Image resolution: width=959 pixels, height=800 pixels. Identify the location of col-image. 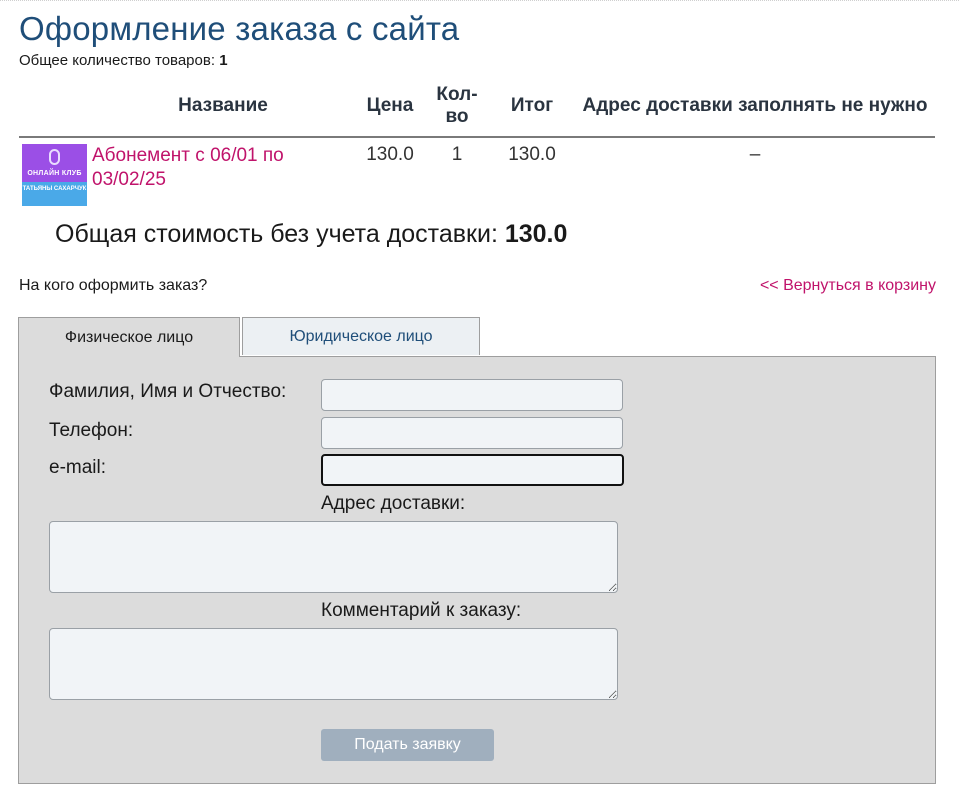
(55, 109).